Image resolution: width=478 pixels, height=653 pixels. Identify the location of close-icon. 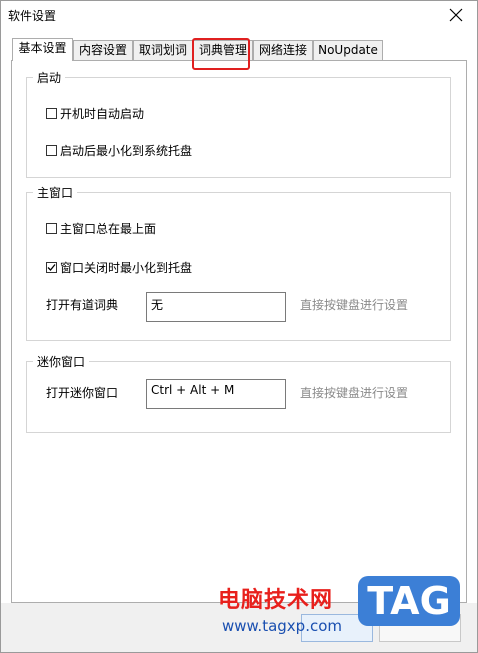
(456, 15).